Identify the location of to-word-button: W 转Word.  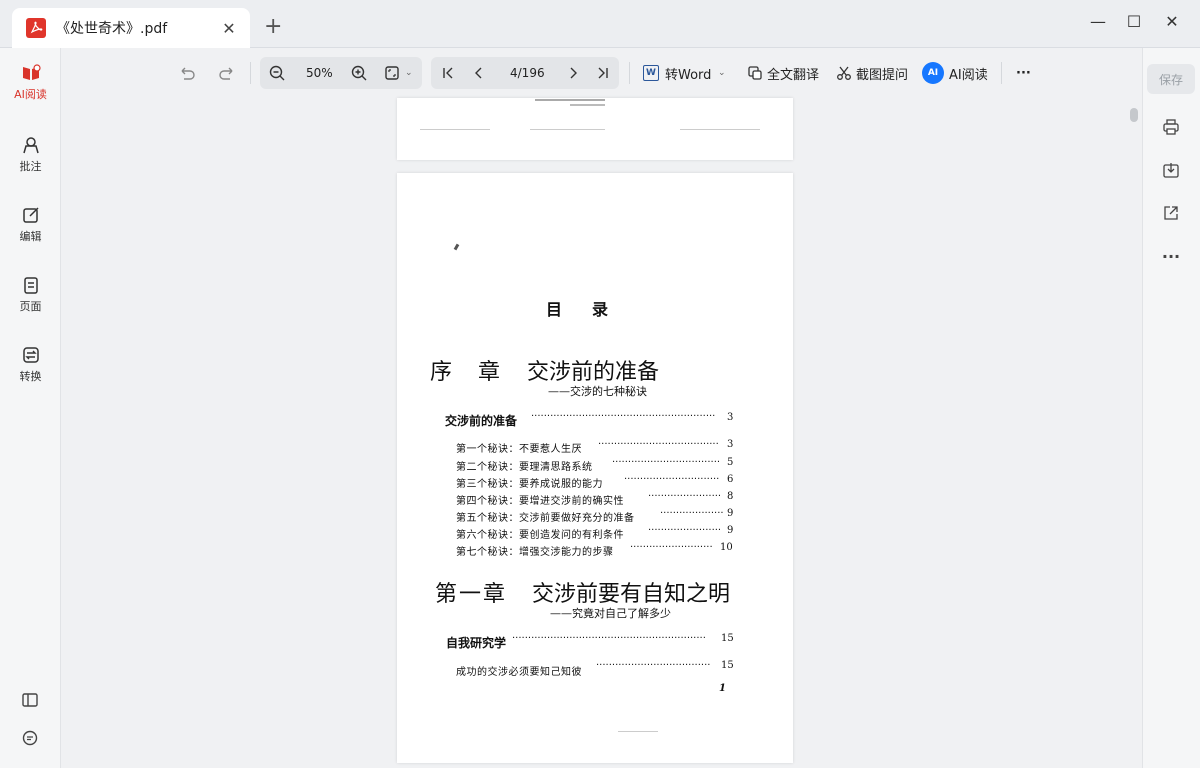
(677, 73).